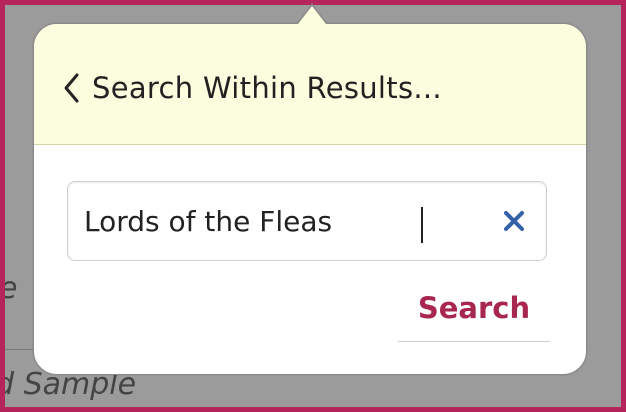  I want to click on popover-arrow, so click(312, 15).